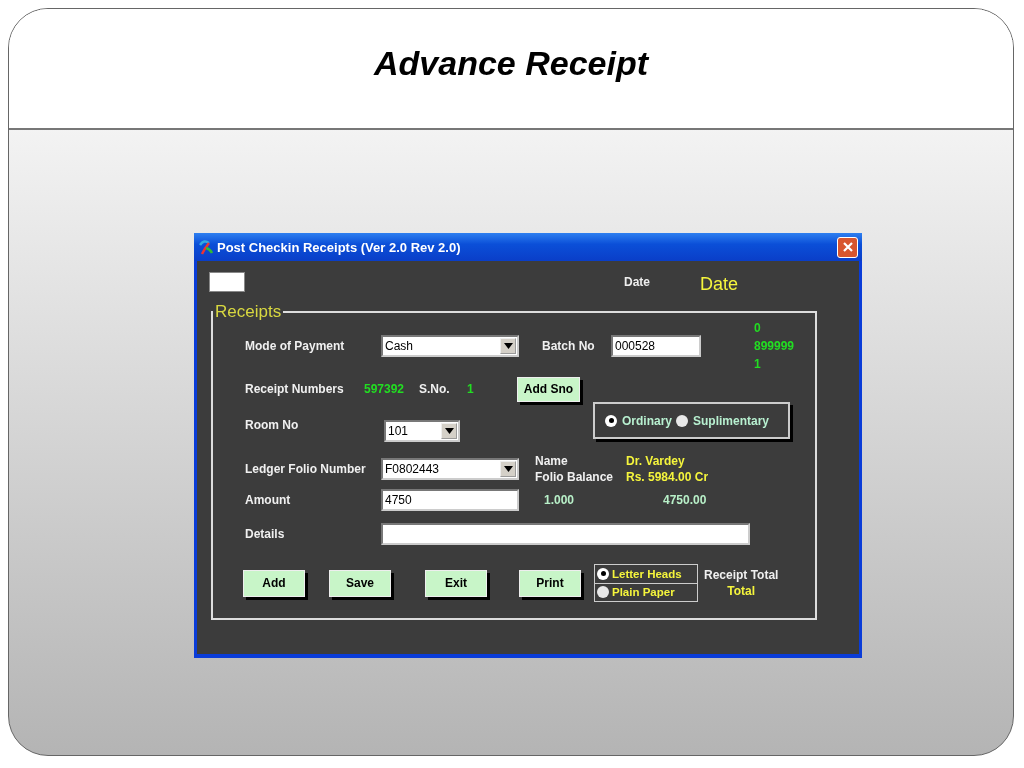  What do you see at coordinates (548, 389) in the screenshot?
I see `add-sno-button: Add Sno` at bounding box center [548, 389].